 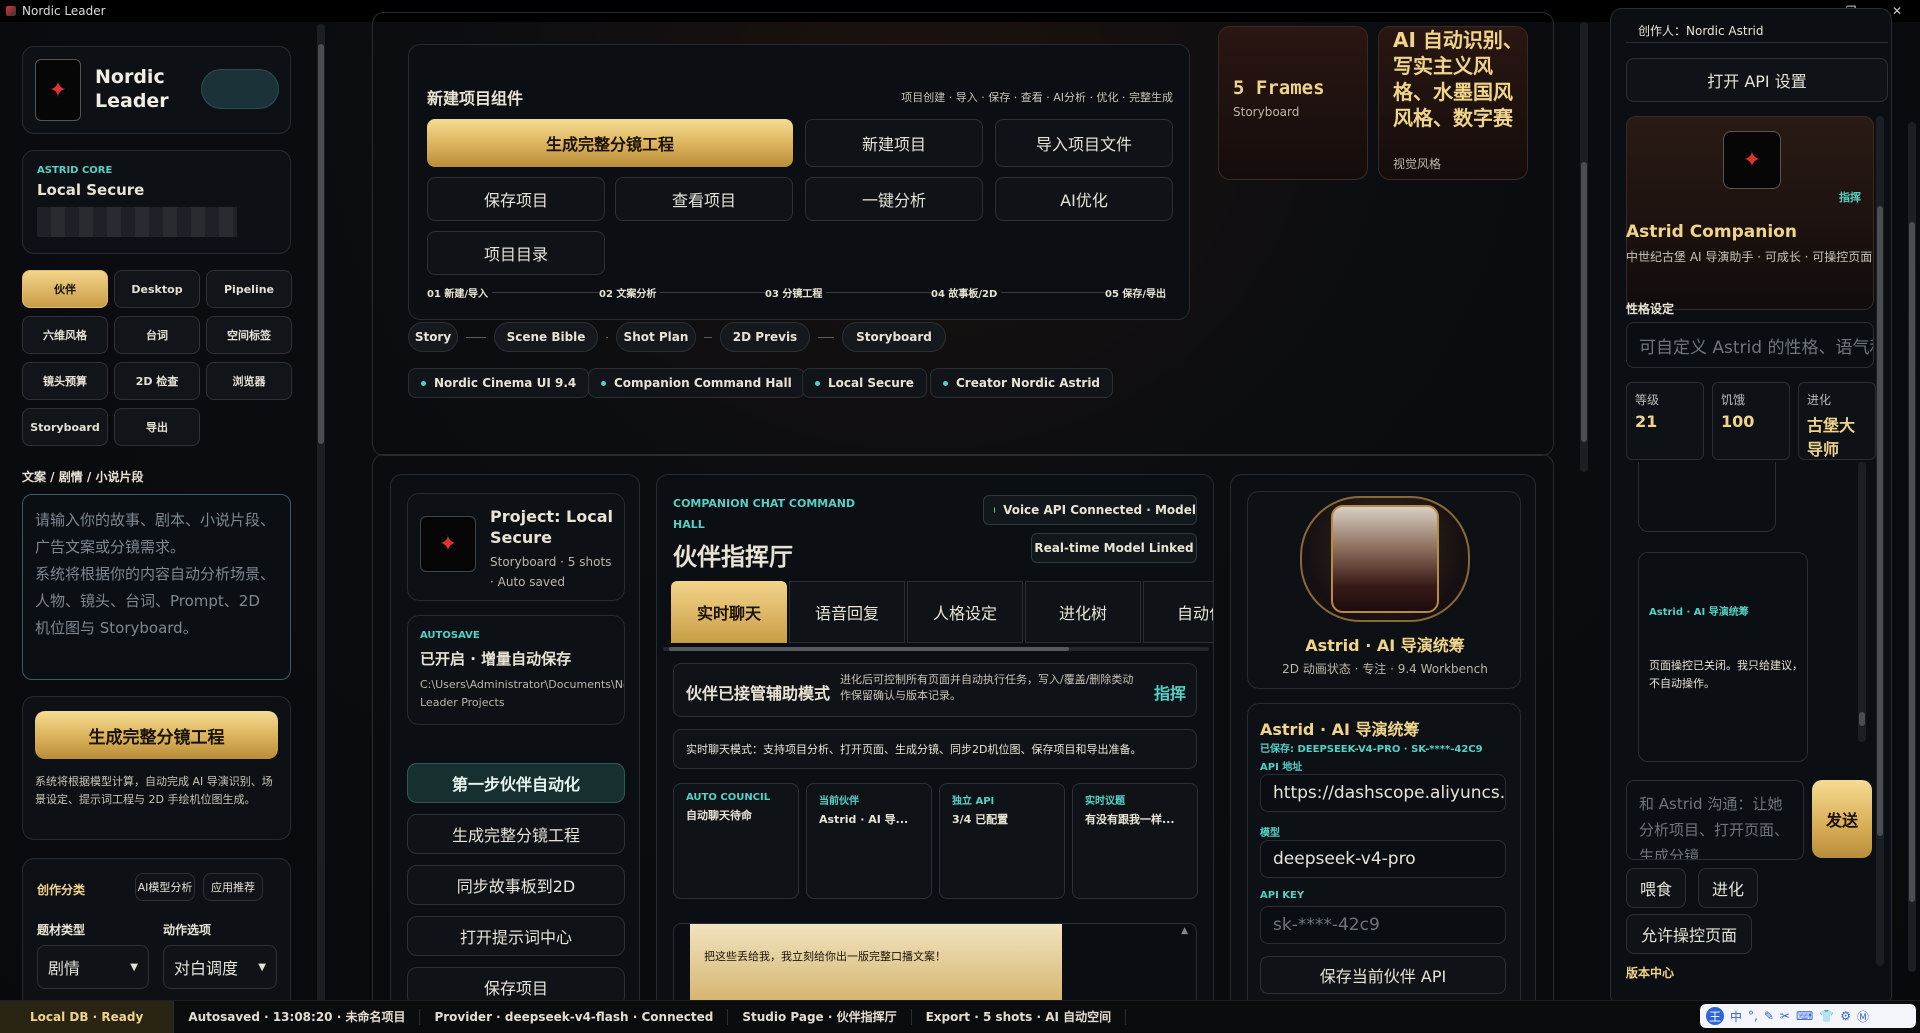 I want to click on left-tab-0: 伙伴, so click(x=65, y=289).